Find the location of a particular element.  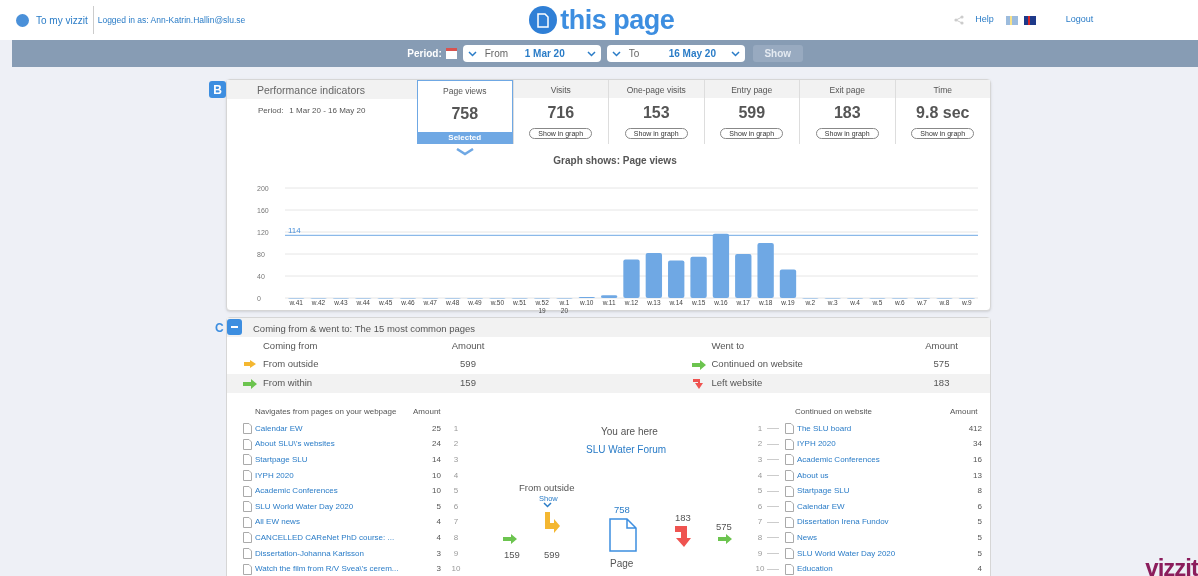

amount: 25 is located at coordinates (436, 428).